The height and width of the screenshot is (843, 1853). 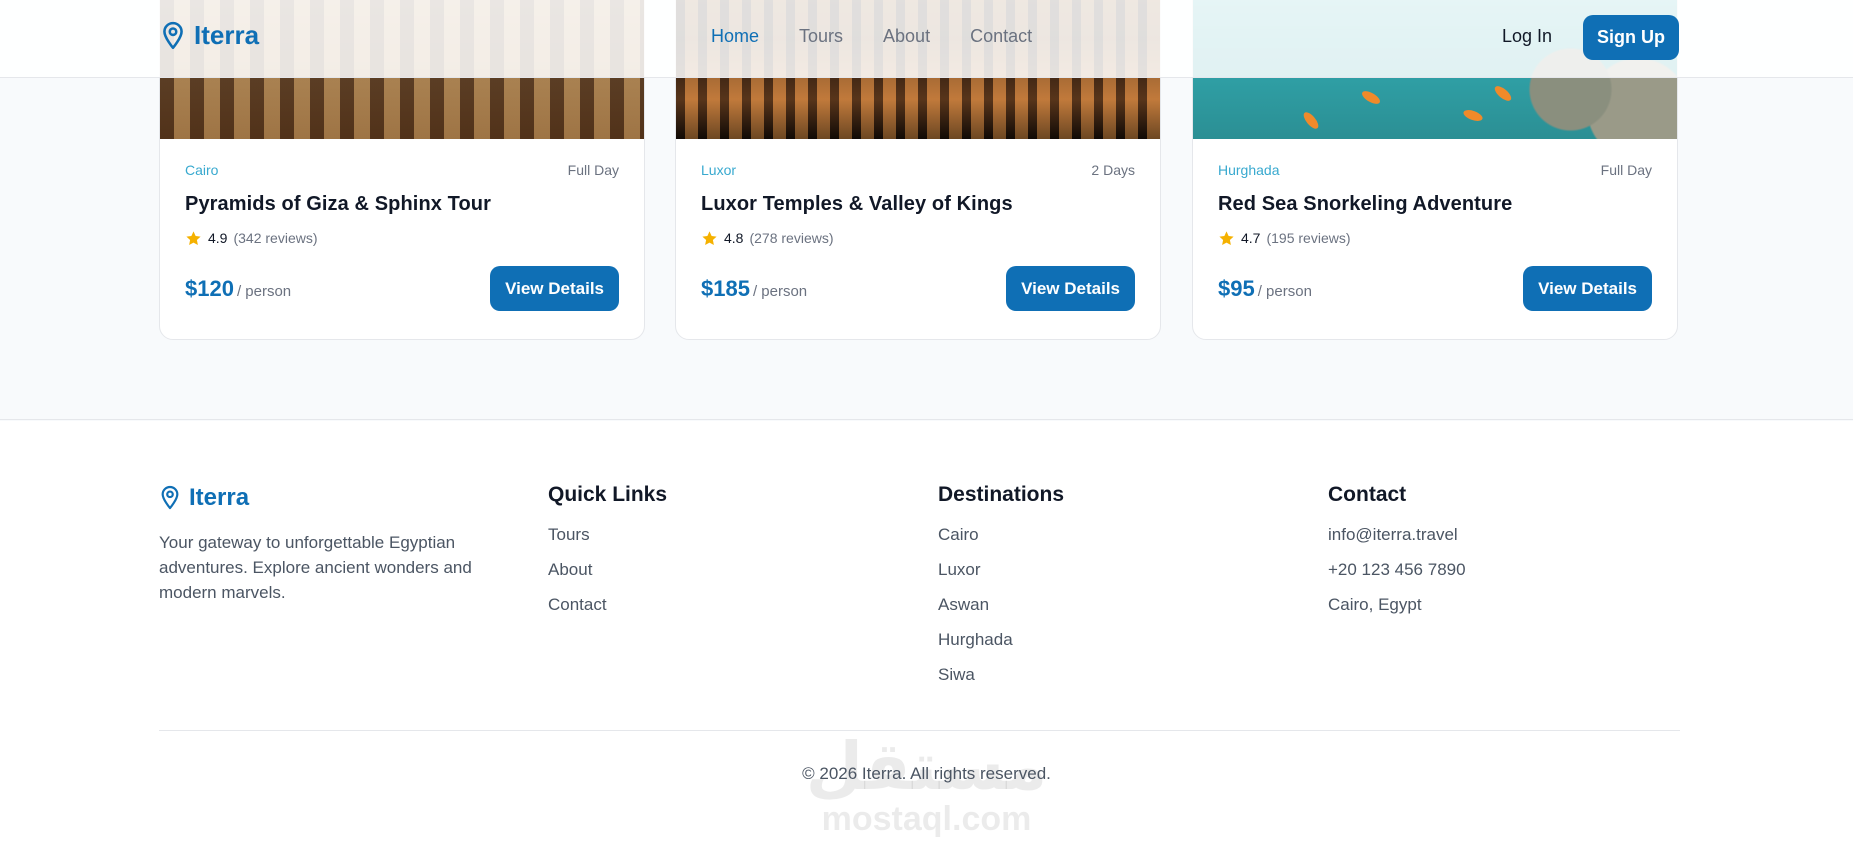 I want to click on contact-phone: +20 123 456 7890, so click(x=1397, y=577).